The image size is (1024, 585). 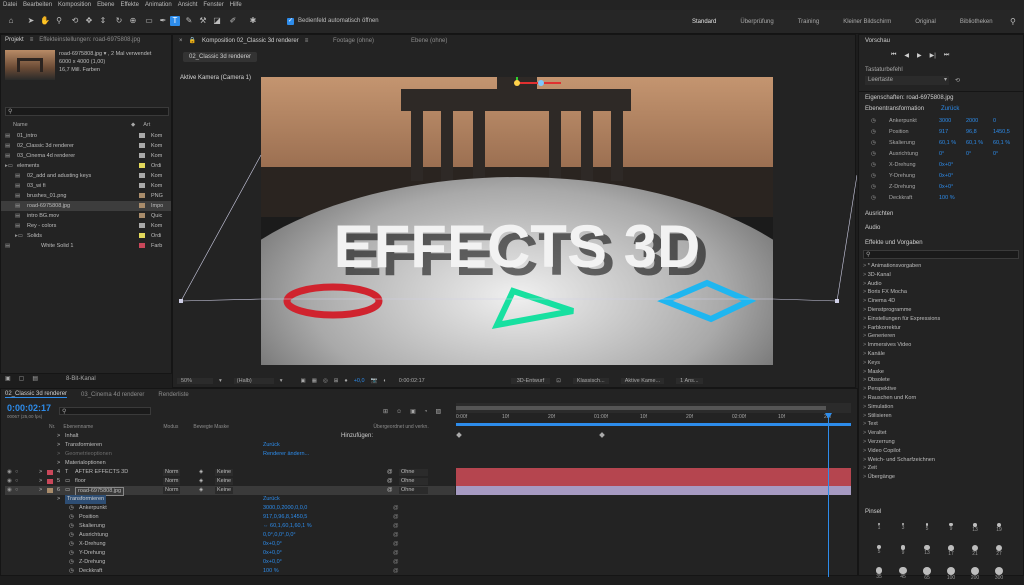 I want to click on effects-category: > Video Copilot, so click(x=941, y=451).